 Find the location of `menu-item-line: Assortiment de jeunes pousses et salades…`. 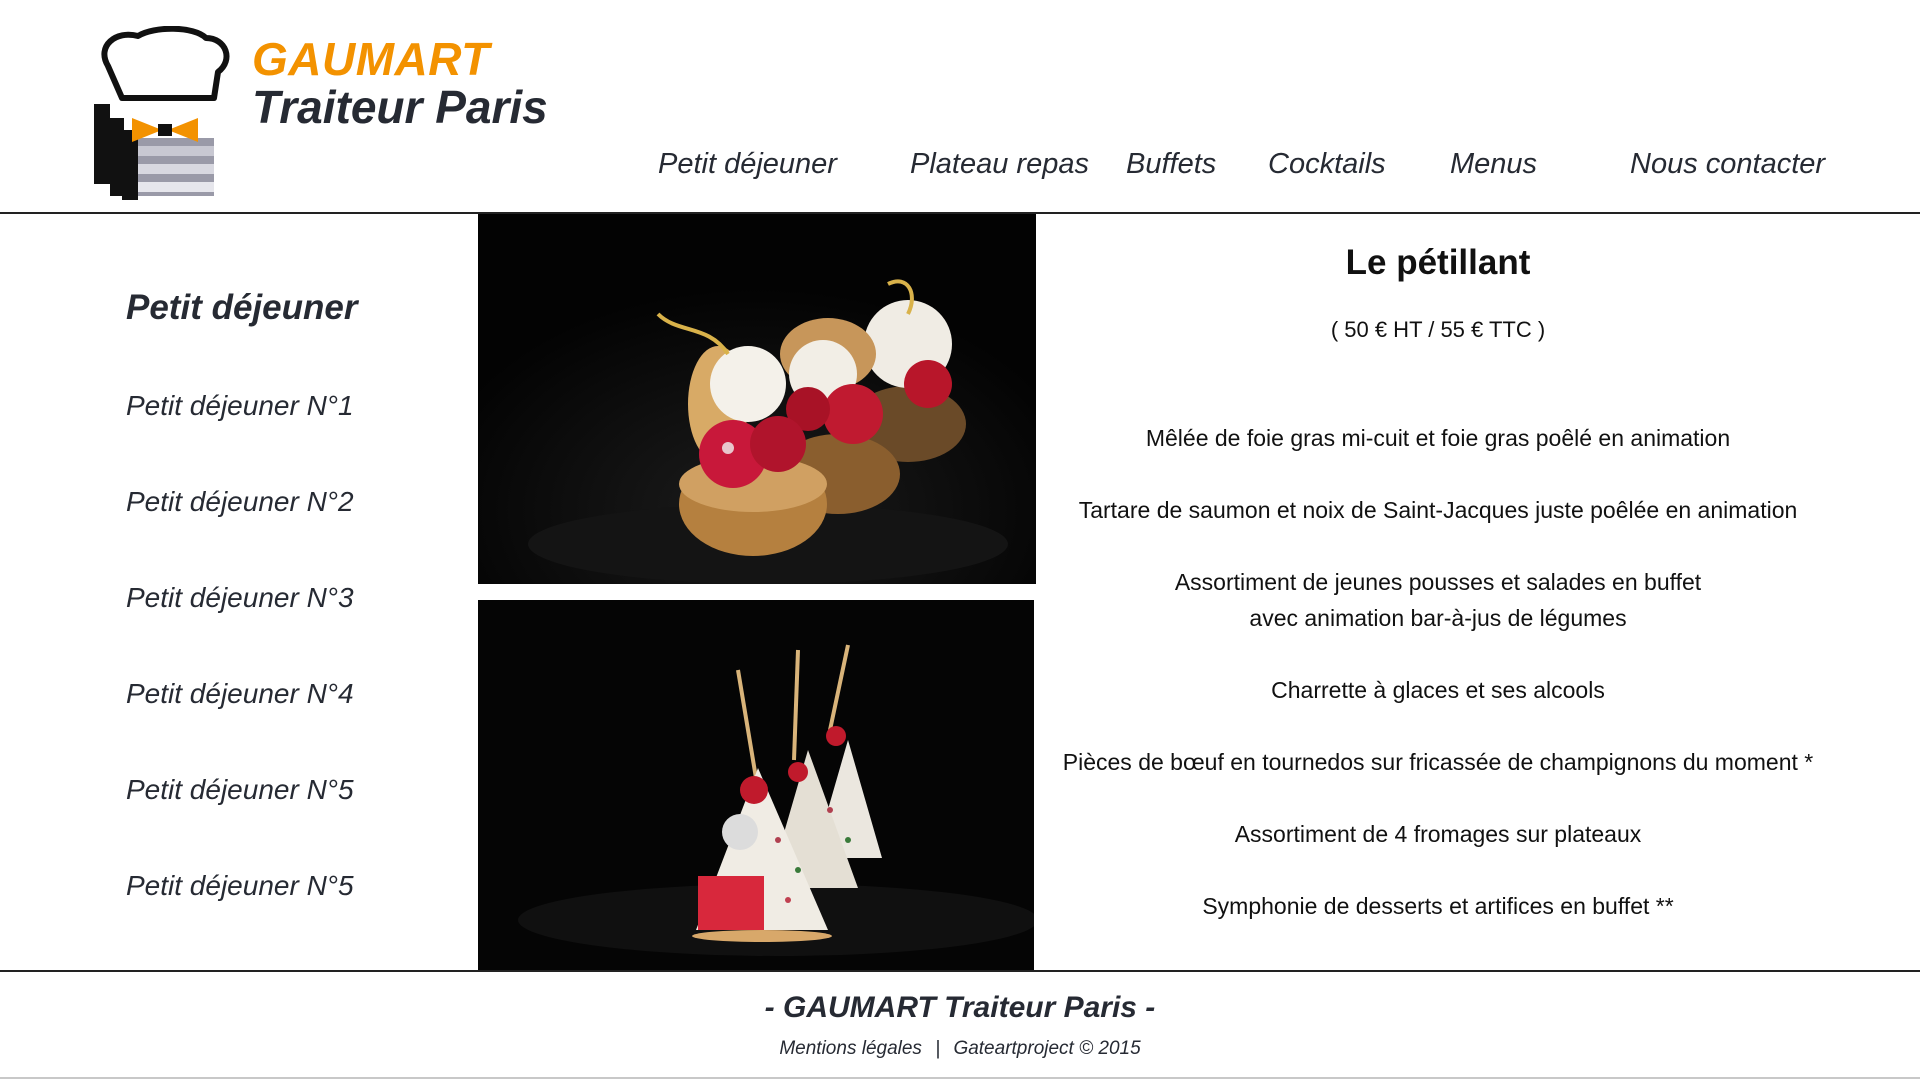

menu-item-line: Assortiment de jeunes pousses et salades… is located at coordinates (1438, 582).